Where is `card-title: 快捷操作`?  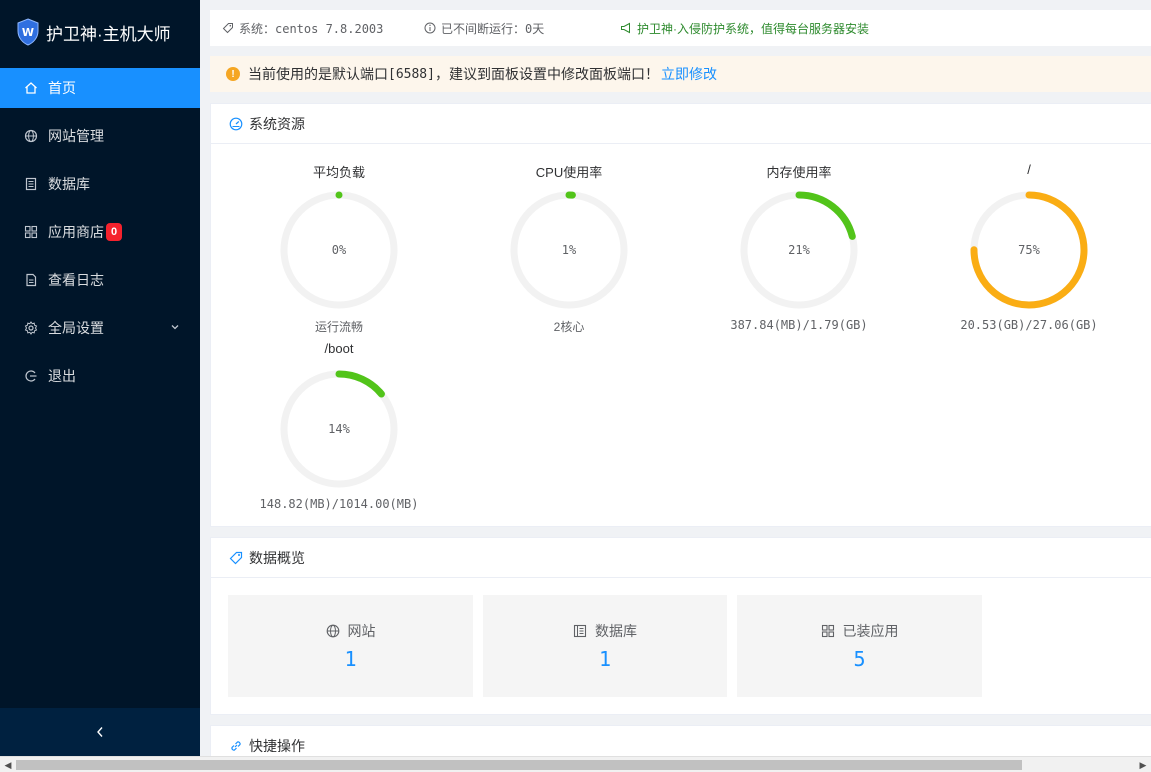 card-title: 快捷操作 is located at coordinates (277, 746).